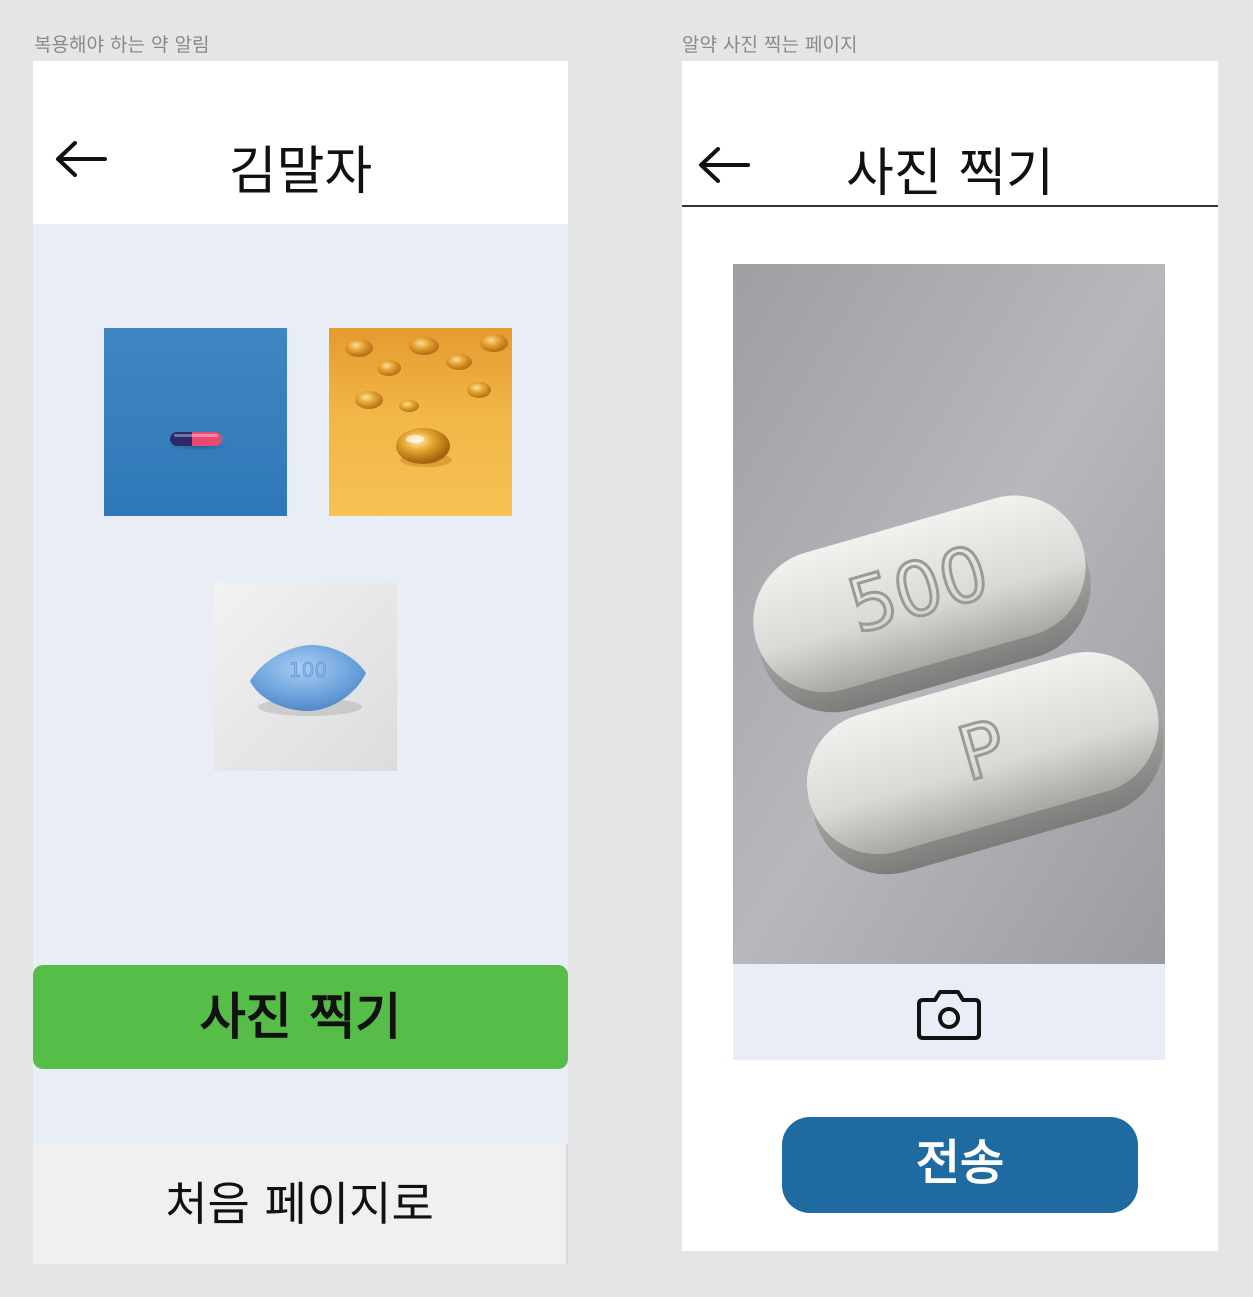 This screenshot has width=1253, height=1297. What do you see at coordinates (420, 422) in the screenshot?
I see `softgel-pill-image` at bounding box center [420, 422].